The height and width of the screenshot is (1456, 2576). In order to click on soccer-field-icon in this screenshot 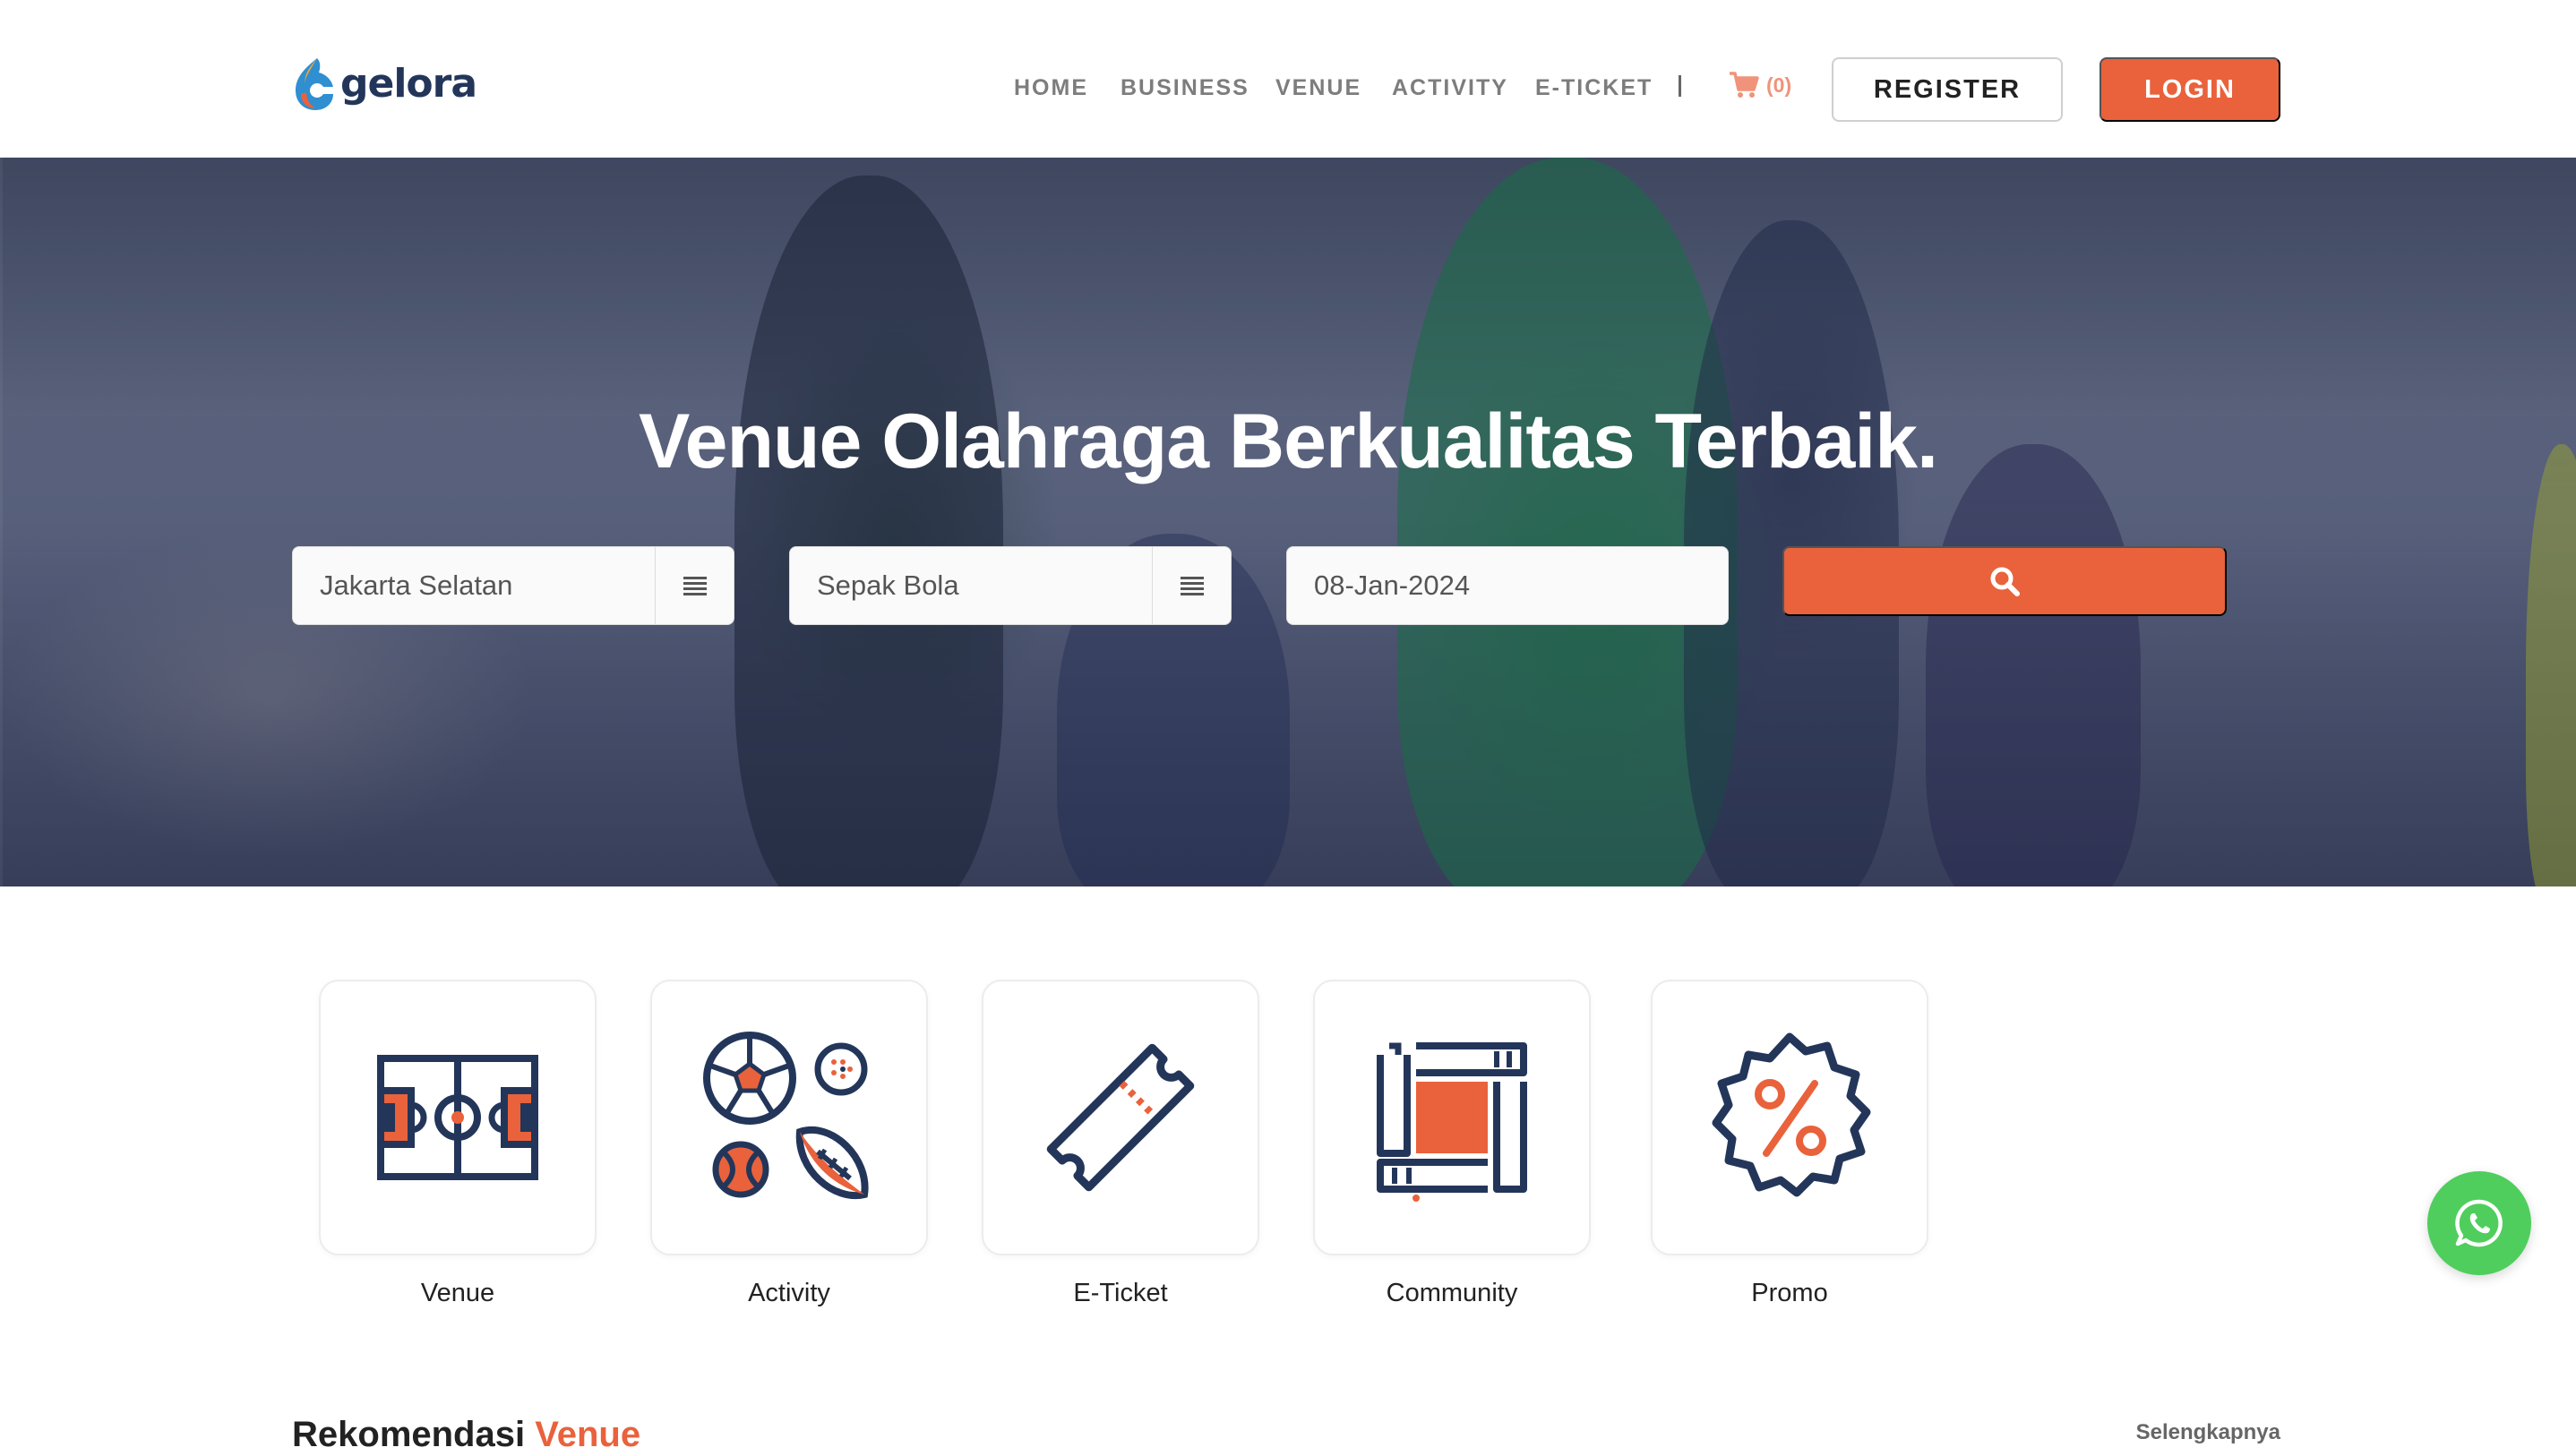, I will do `click(457, 1117)`.